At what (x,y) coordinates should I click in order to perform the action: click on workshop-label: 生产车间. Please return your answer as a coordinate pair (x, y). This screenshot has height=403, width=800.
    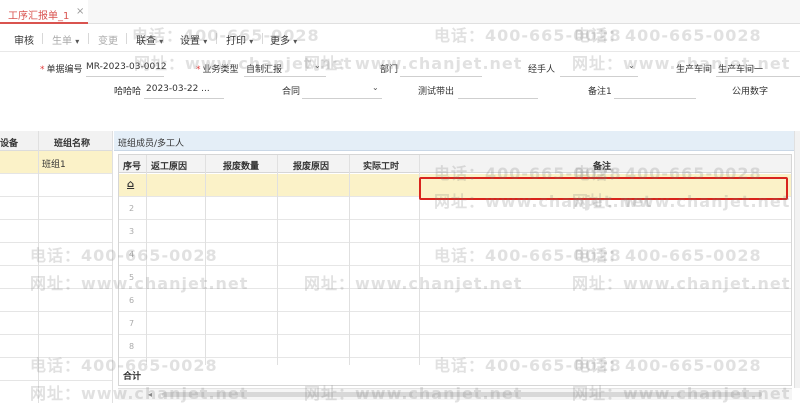
    Looking at the image, I should click on (694, 70).